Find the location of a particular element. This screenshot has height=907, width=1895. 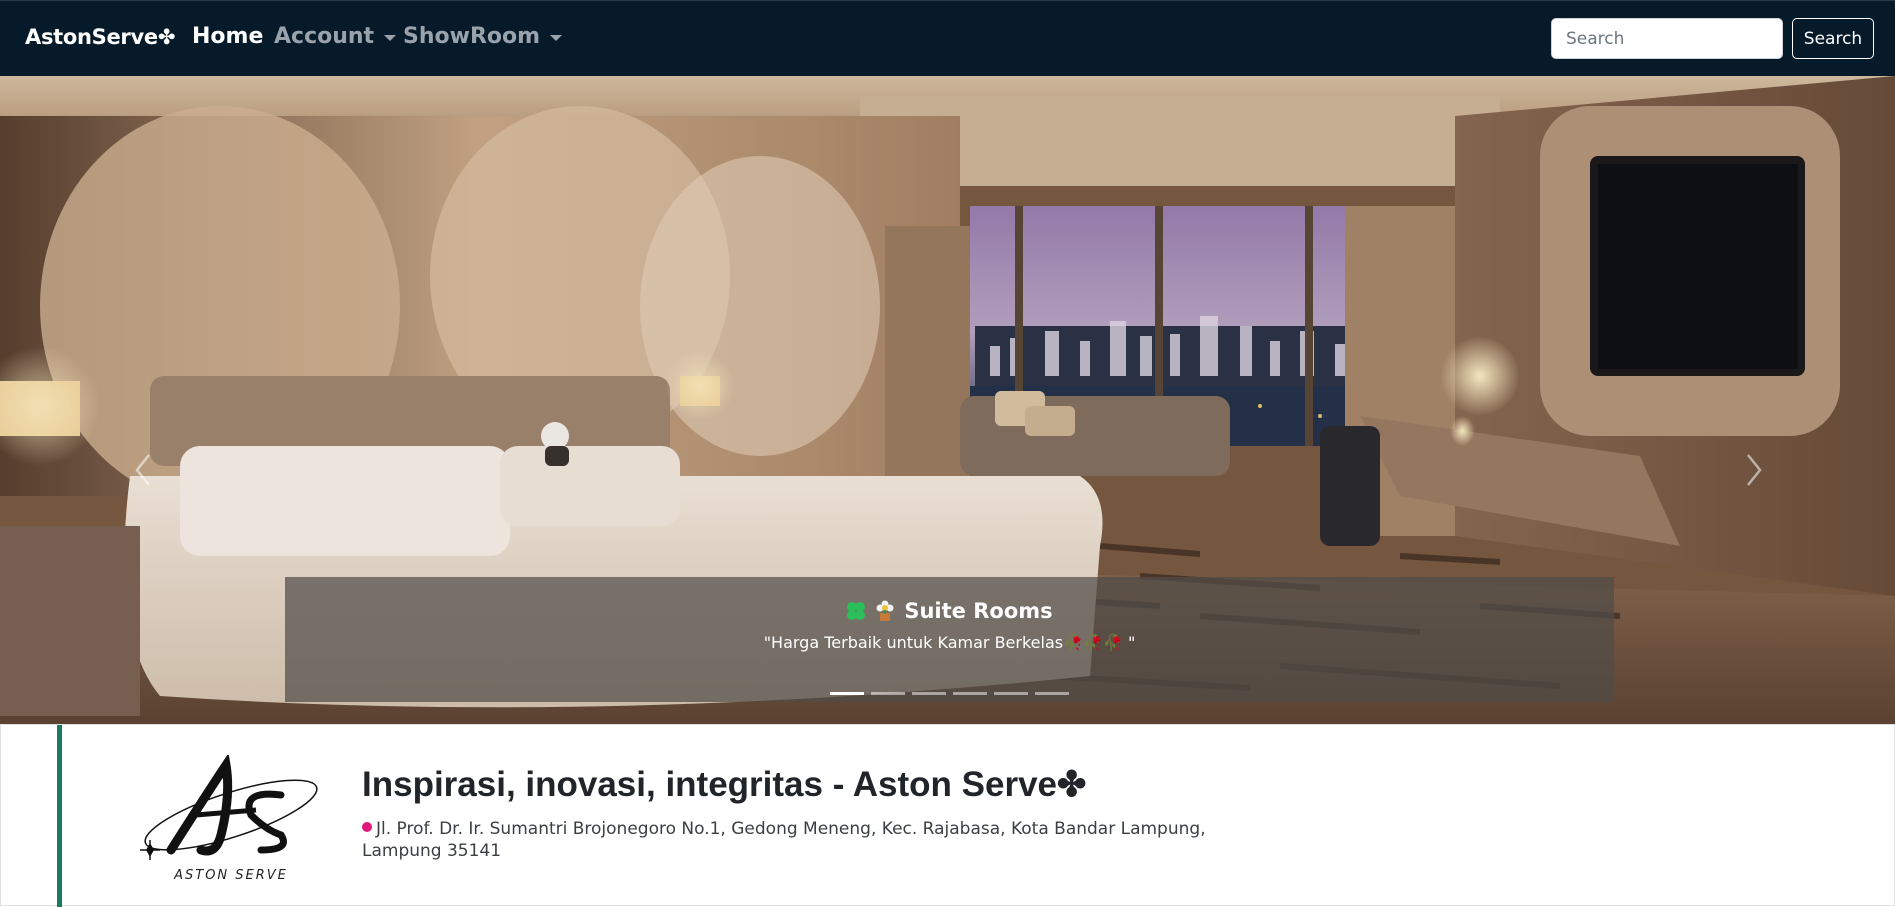

caption-title-row: Suite Rooms is located at coordinates (949, 611).